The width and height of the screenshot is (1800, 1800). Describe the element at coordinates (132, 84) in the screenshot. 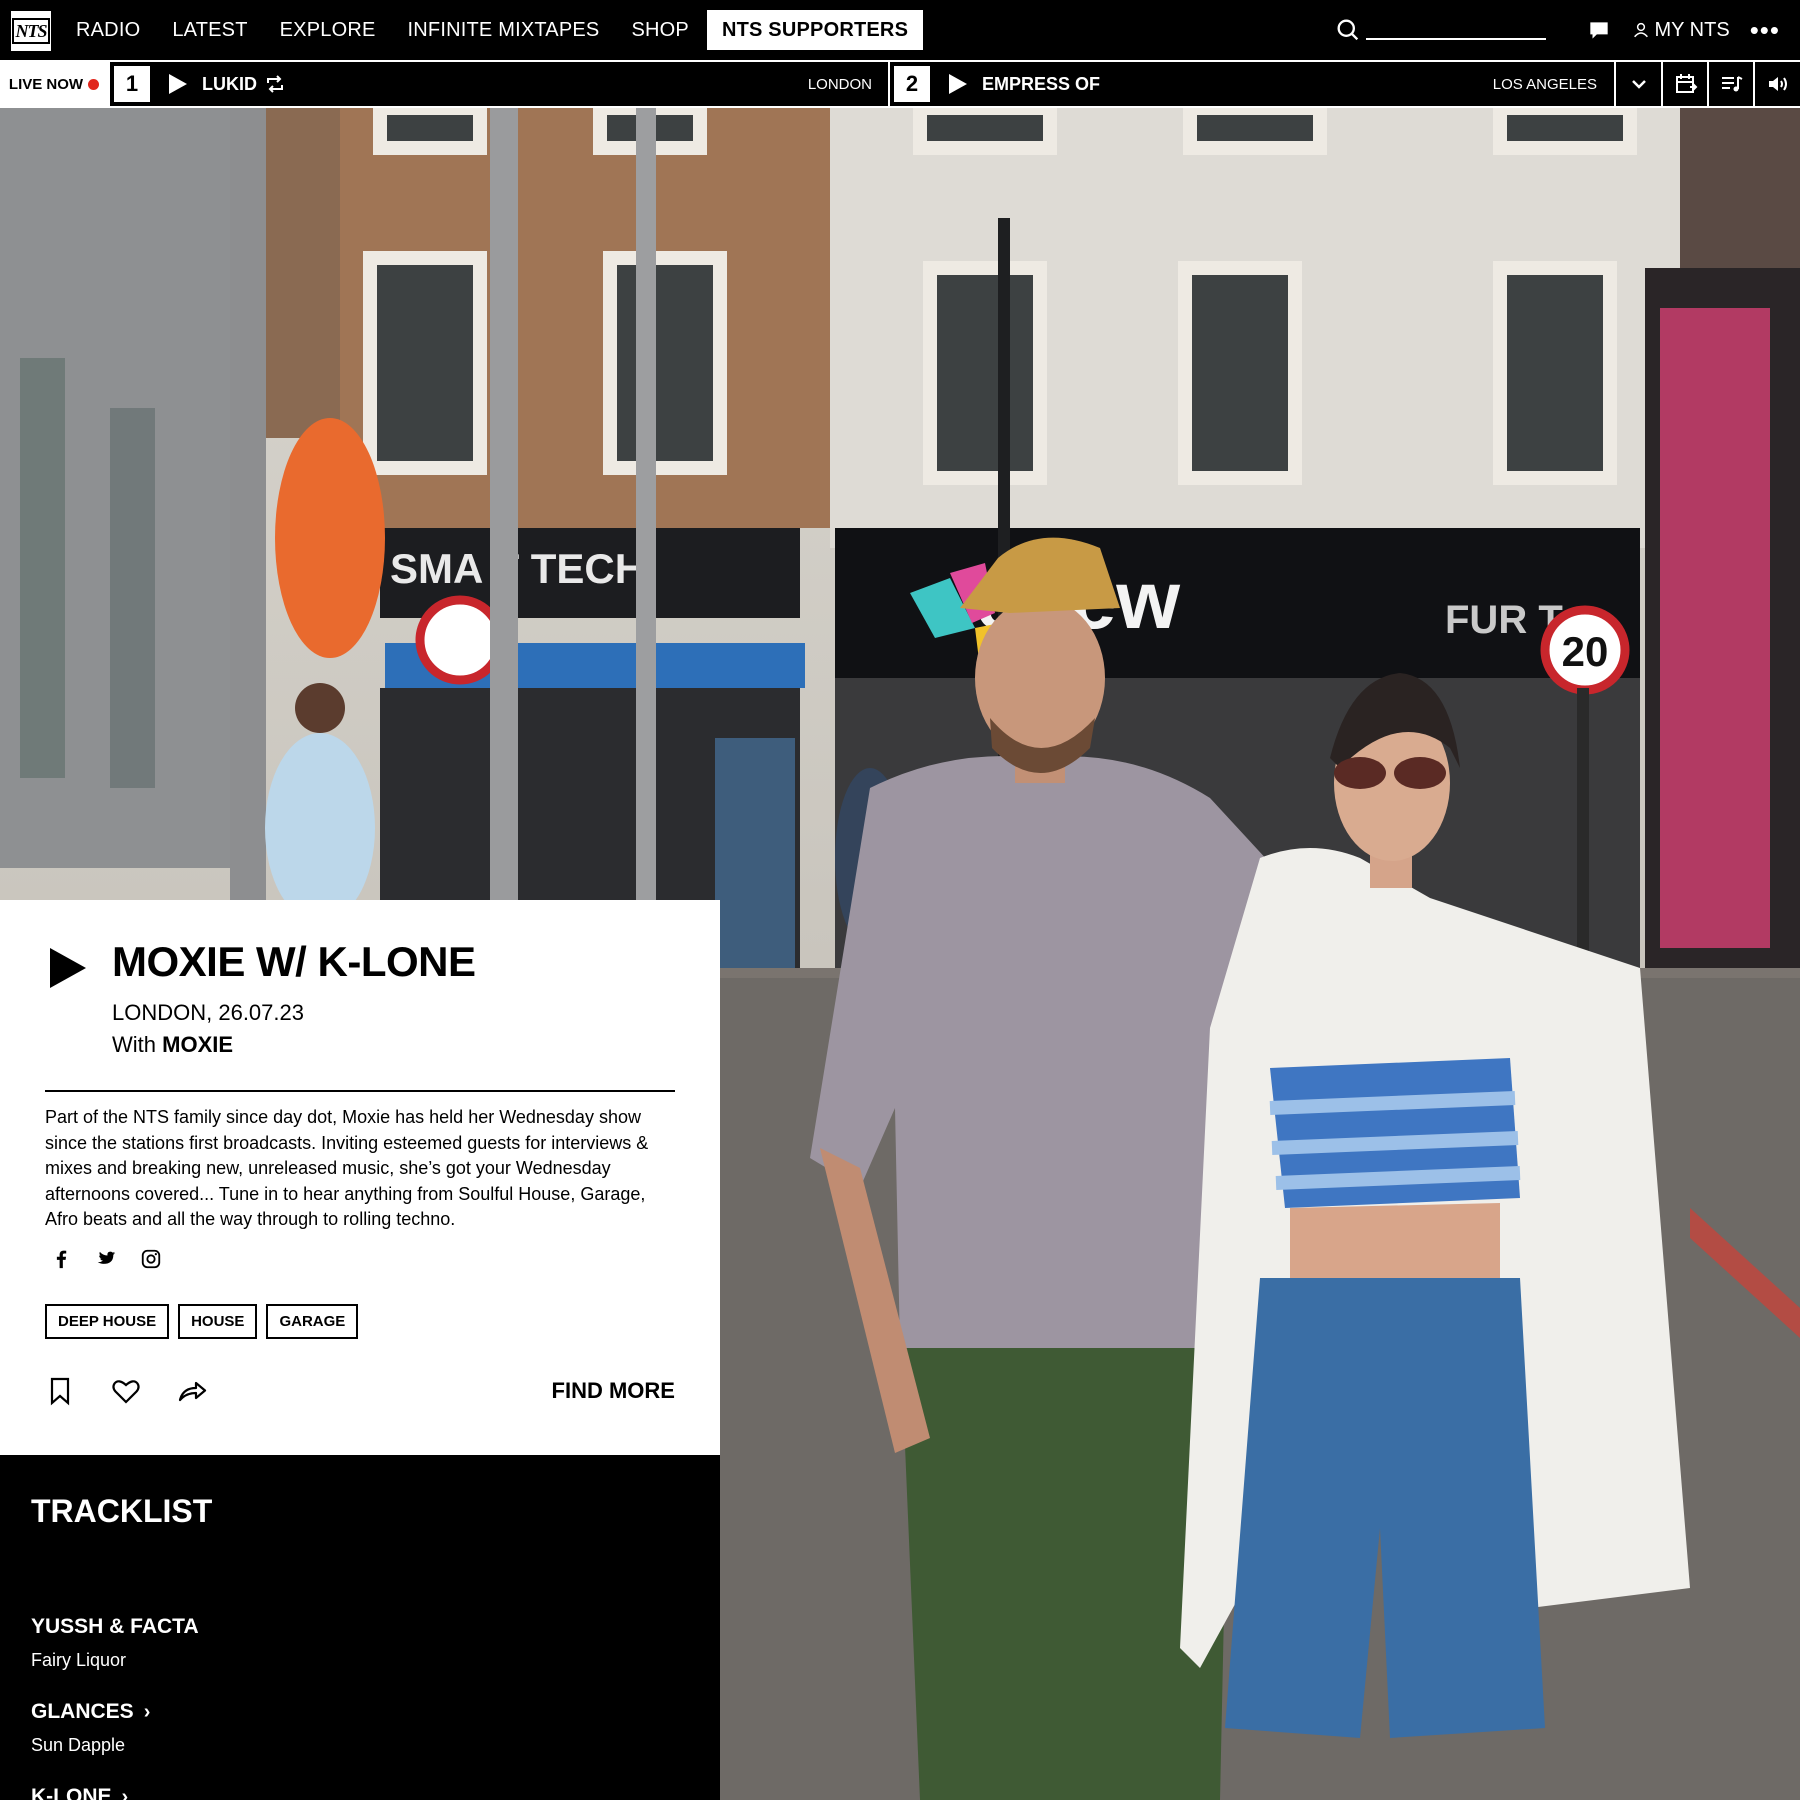

I see `channel-1-number: 1` at that location.